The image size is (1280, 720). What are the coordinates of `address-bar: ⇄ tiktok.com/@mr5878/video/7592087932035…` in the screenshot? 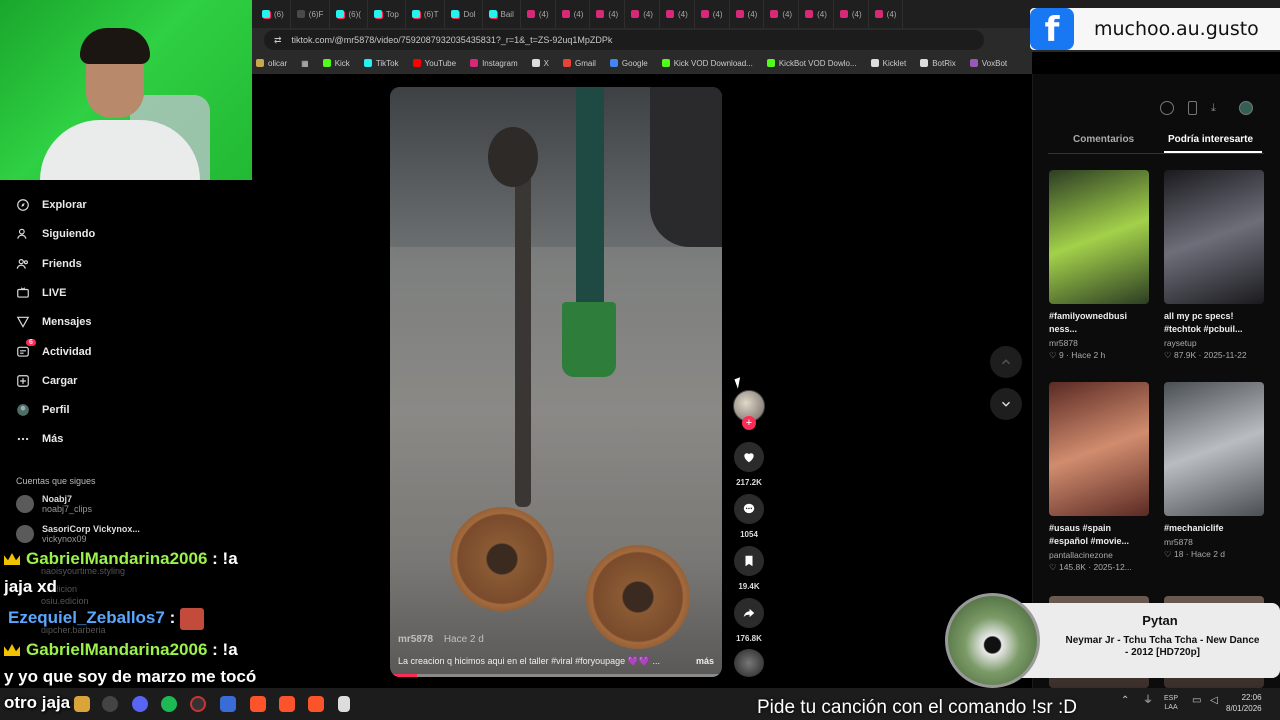 It's located at (624, 40).